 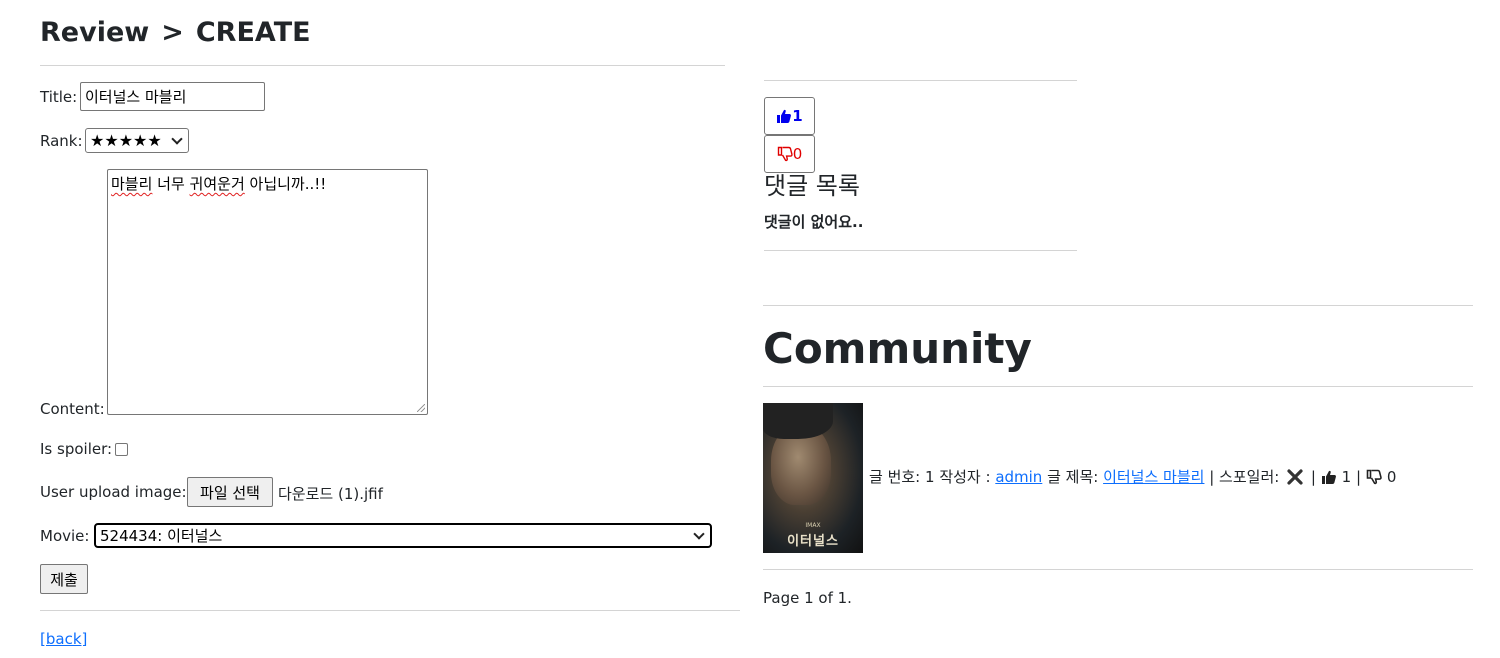 What do you see at coordinates (813, 541) in the screenshot?
I see `poster-title: 이터널스` at bounding box center [813, 541].